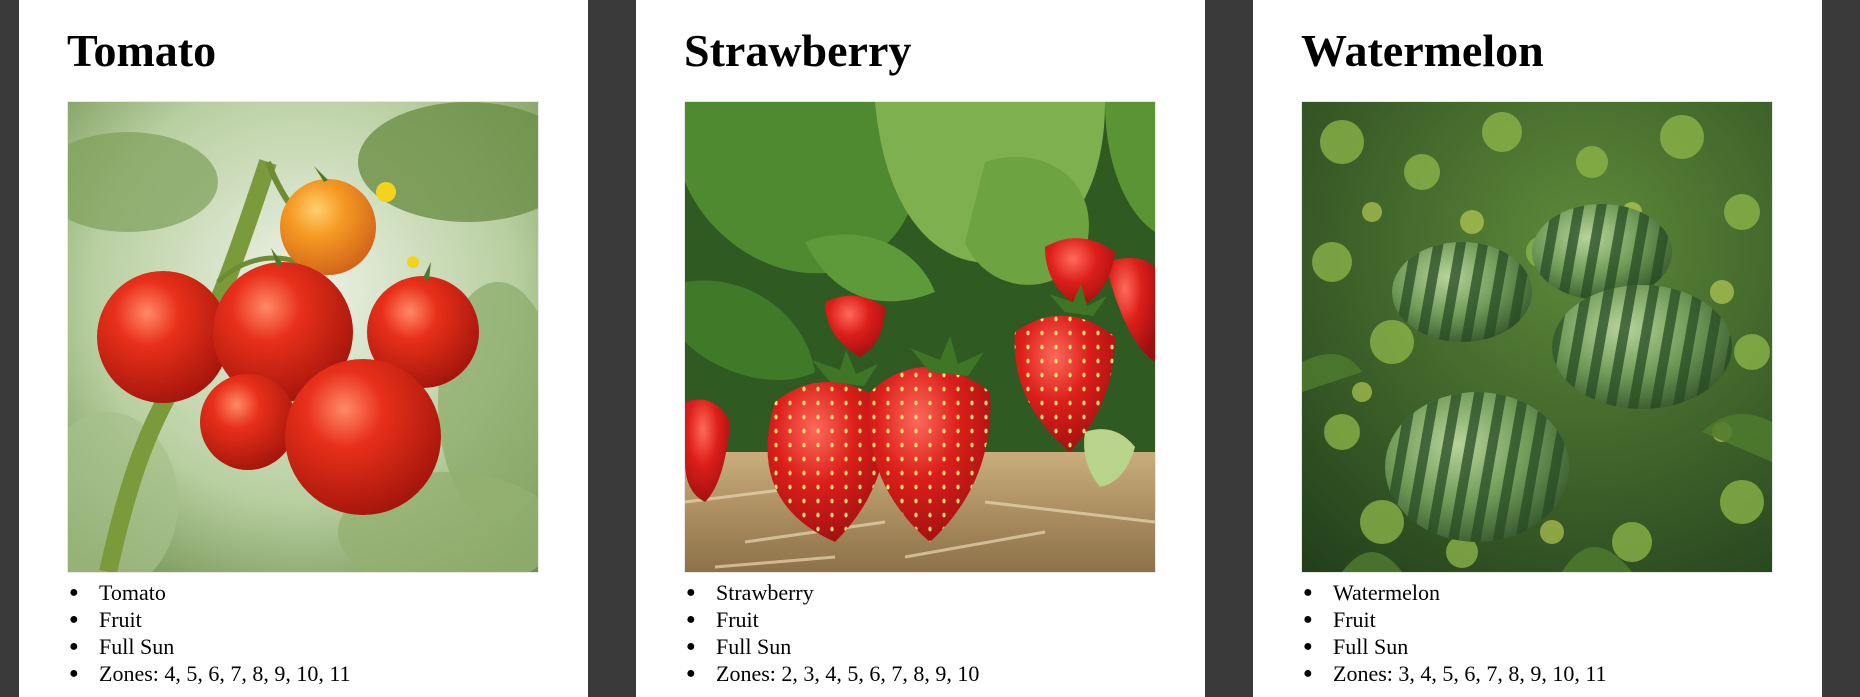  Describe the element at coordinates (1371, 592) in the screenshot. I see `list-item: ● Watermelon` at that location.